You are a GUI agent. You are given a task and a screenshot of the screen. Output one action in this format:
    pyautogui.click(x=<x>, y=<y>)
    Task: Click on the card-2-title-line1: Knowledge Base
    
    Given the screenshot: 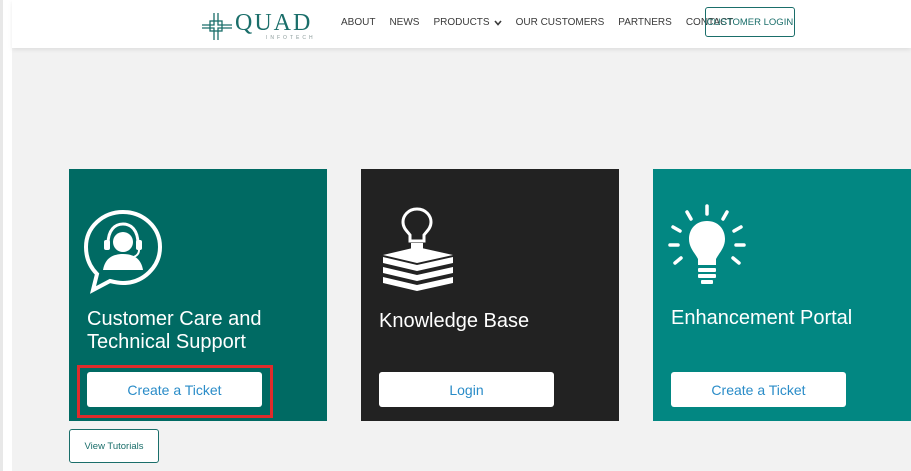 What is the action you would take?
    pyautogui.click(x=454, y=321)
    